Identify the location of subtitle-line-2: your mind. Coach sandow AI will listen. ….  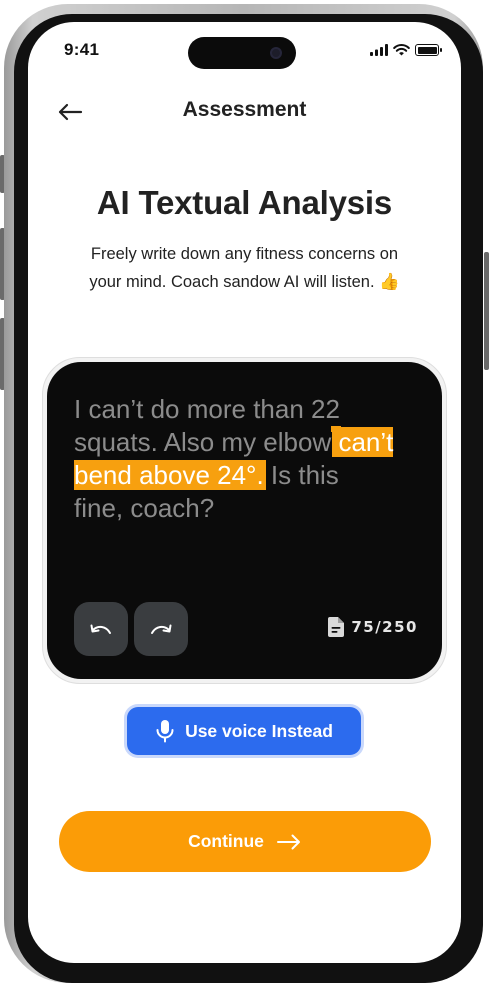
(244, 282).